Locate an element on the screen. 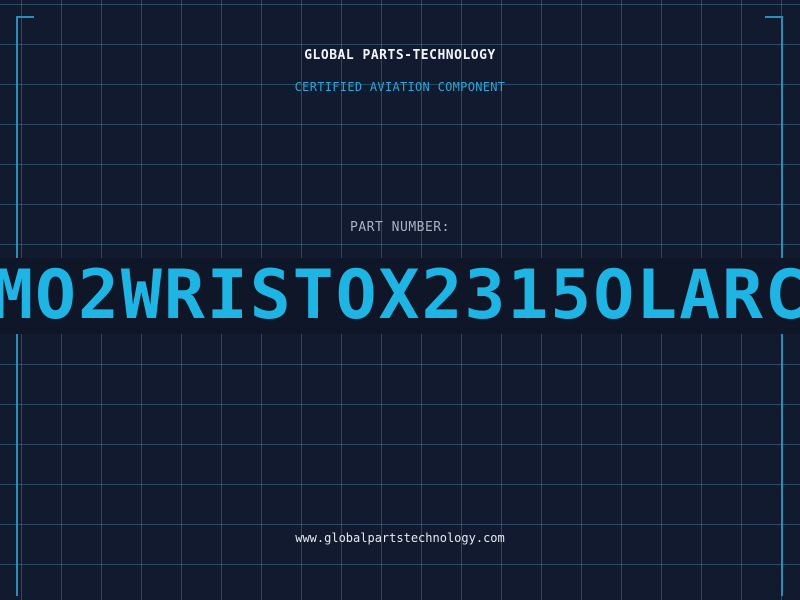 This screenshot has height=600, width=800. frame-corner-top-left is located at coordinates (25, 17).